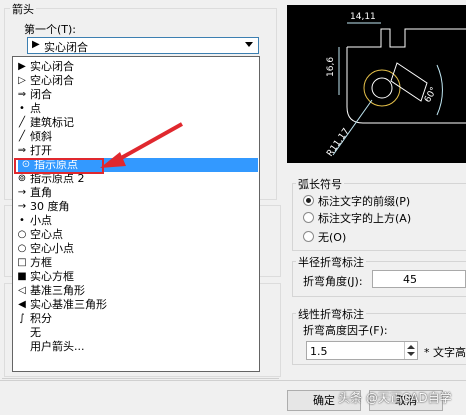  I want to click on preview-drawing: 14,11 16,6 R11,17 60°, so click(395, 85).